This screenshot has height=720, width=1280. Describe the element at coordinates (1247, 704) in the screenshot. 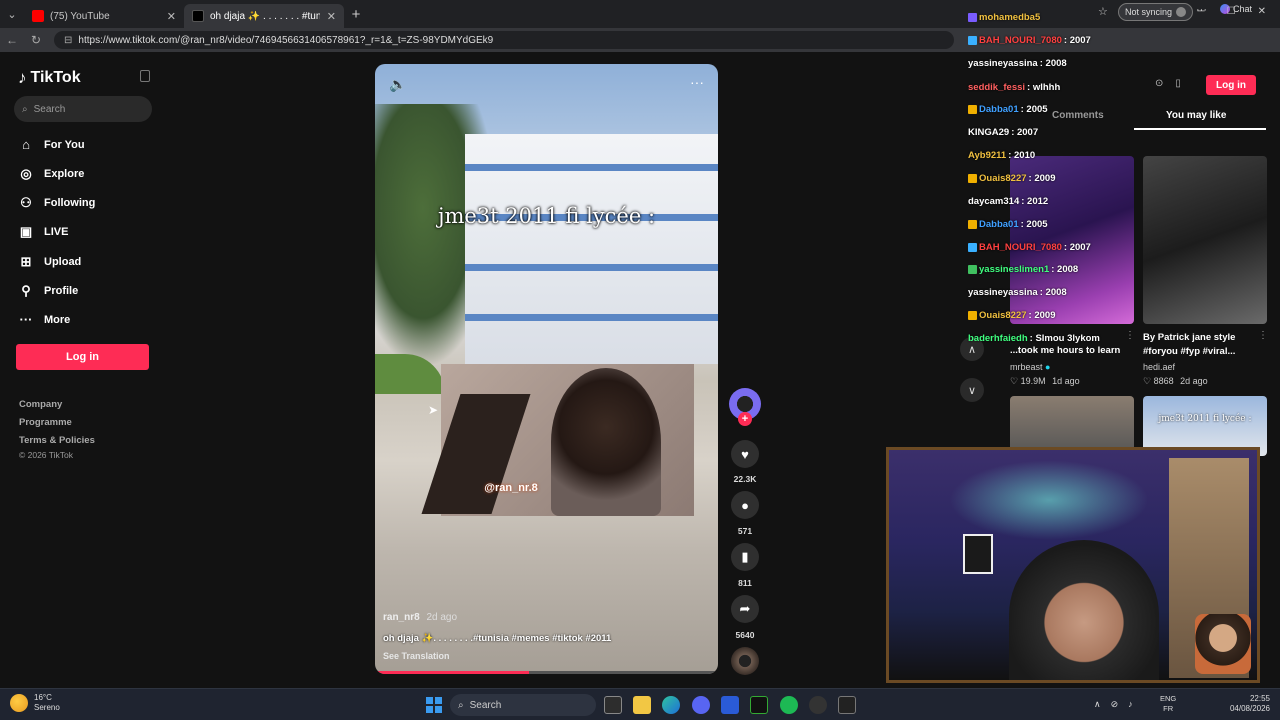

I see `taskbar-clock: 22:55 04/08/2026` at that location.